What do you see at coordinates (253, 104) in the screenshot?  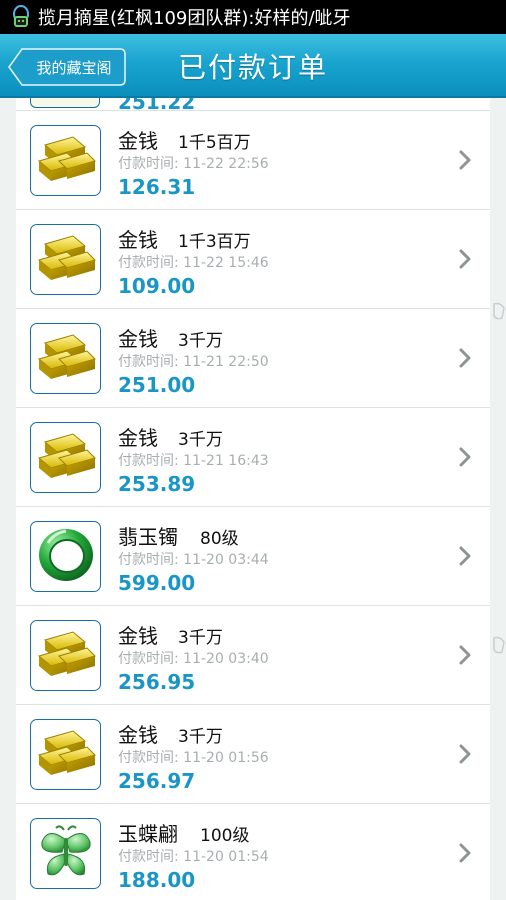 I see `list-item-partial: 251.22` at bounding box center [253, 104].